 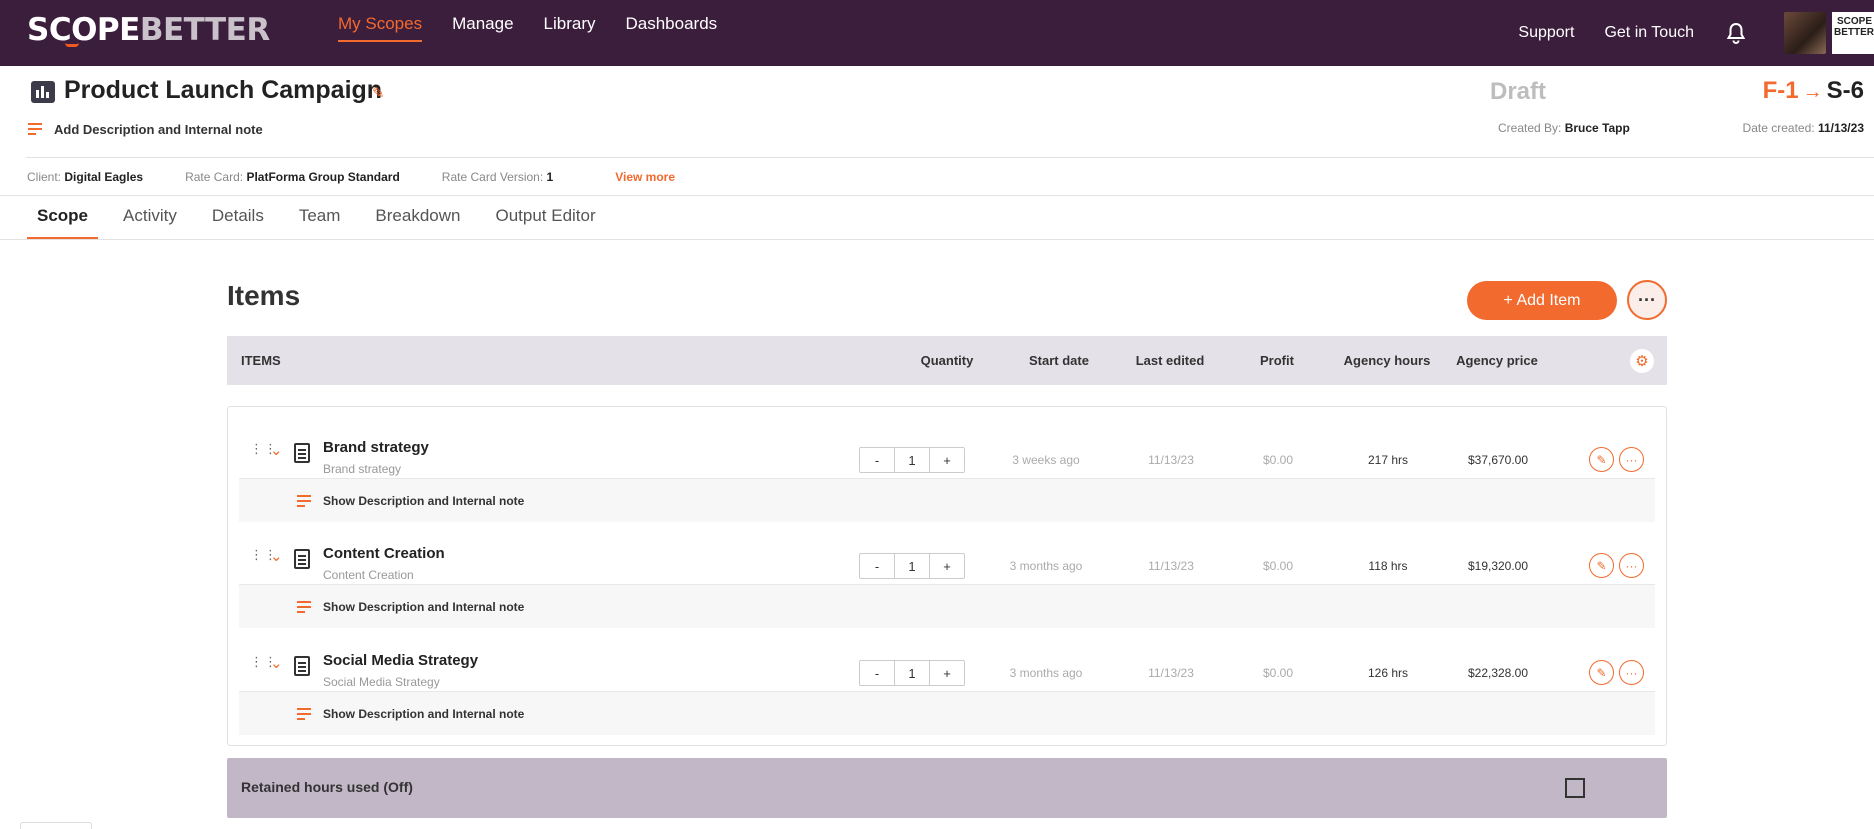 What do you see at coordinates (307, 714) in the screenshot?
I see `note-edit-icon` at bounding box center [307, 714].